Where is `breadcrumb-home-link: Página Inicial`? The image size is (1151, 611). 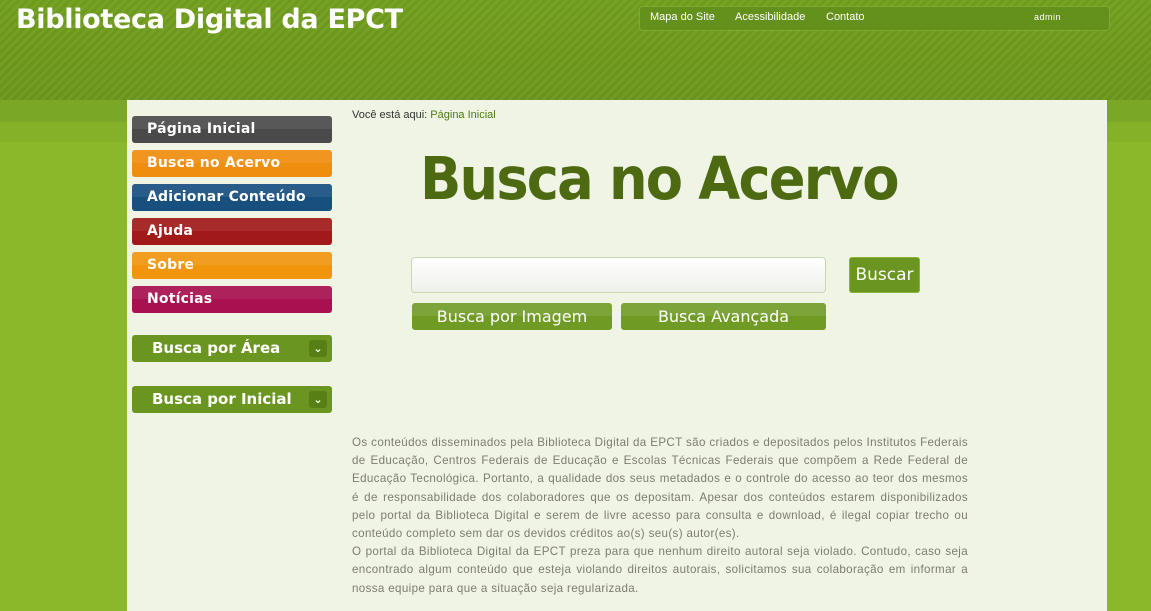 breadcrumb-home-link: Página Inicial is located at coordinates (462, 115).